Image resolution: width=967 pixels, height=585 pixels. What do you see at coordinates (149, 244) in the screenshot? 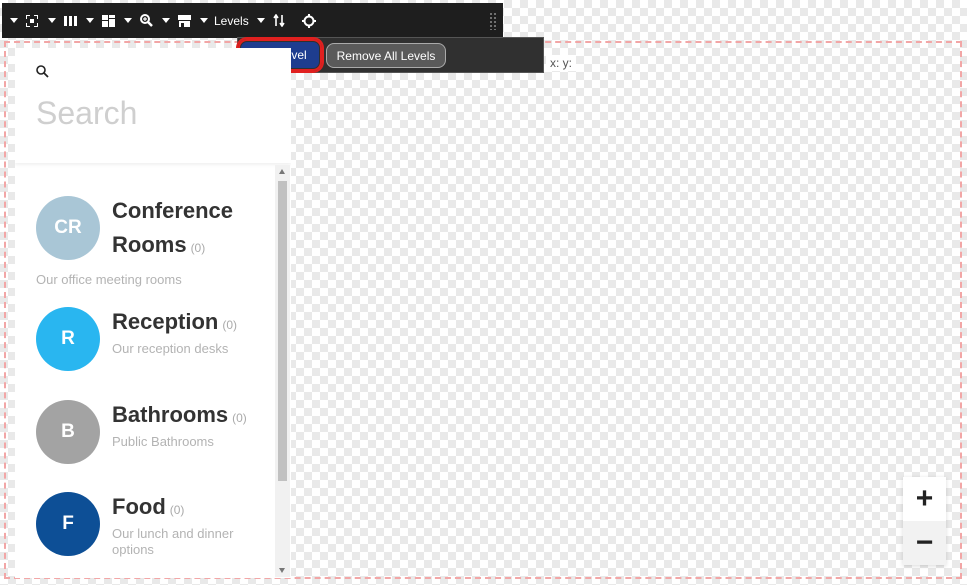
I see `category-title-line: Rooms` at bounding box center [149, 244].